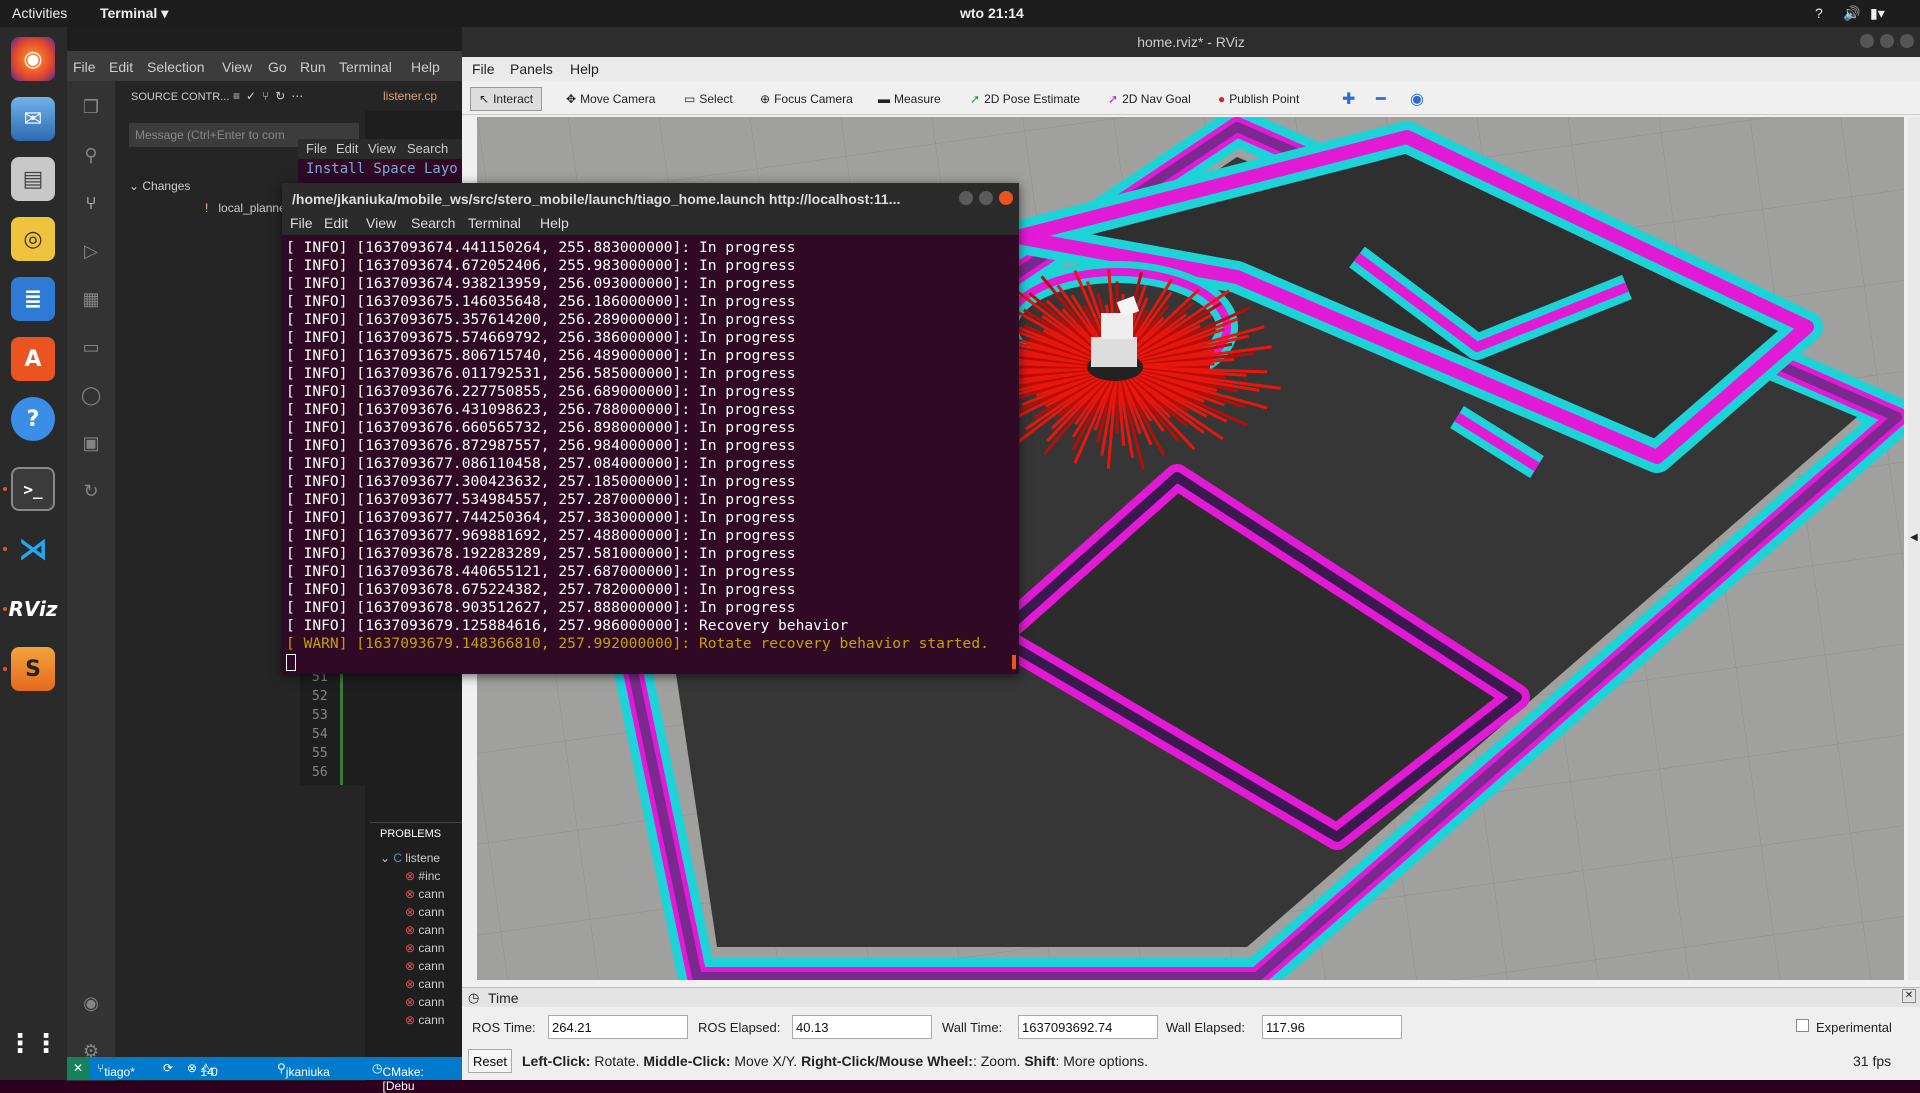  What do you see at coordinates (32, 609) in the screenshot?
I see `rviz-icon: RViz` at bounding box center [32, 609].